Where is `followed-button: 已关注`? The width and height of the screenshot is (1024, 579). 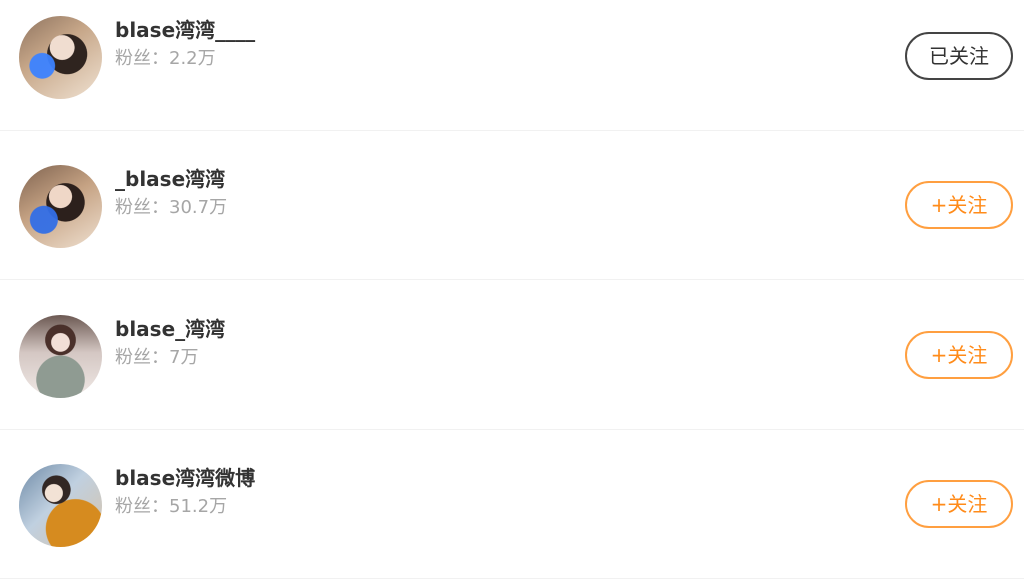 followed-button: 已关注 is located at coordinates (959, 56).